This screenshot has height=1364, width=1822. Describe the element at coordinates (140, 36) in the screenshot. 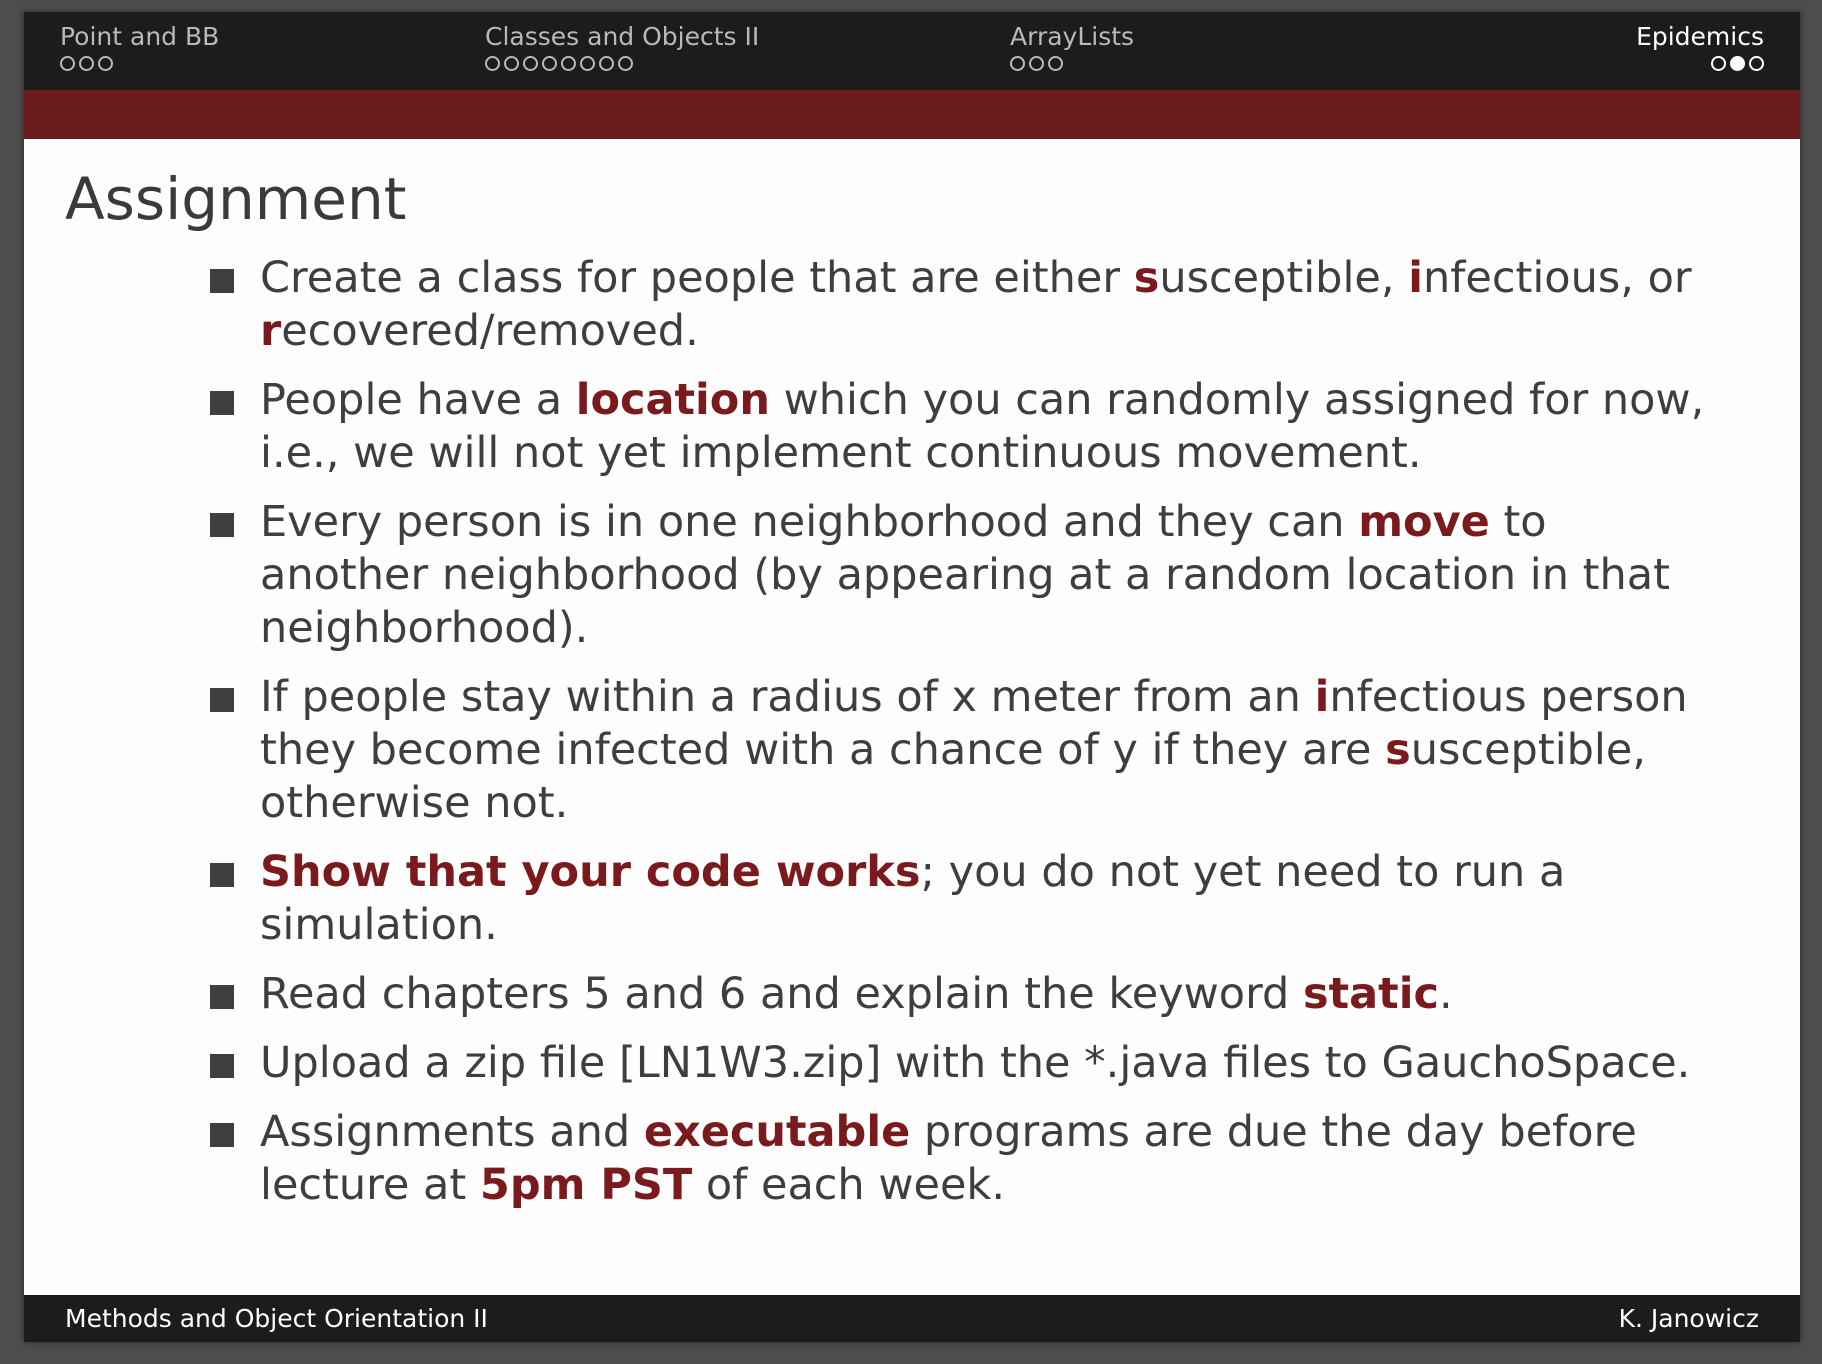

I see `nav-section-label: Point and BB` at that location.